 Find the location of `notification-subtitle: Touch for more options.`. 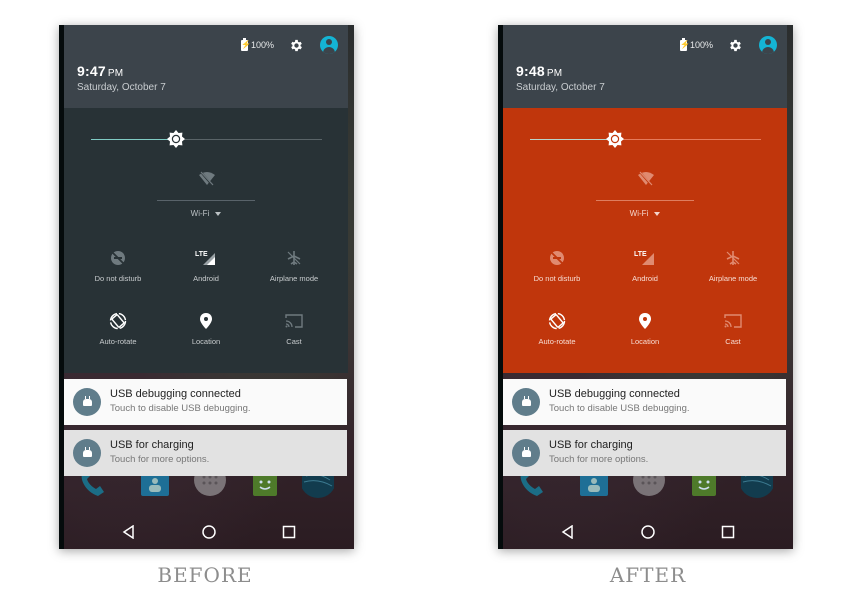

notification-subtitle: Touch for more options. is located at coordinates (160, 459).